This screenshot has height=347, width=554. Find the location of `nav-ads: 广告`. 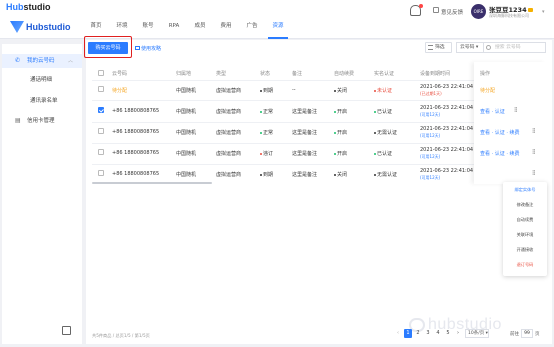

nav-ads: 广告 is located at coordinates (252, 27).